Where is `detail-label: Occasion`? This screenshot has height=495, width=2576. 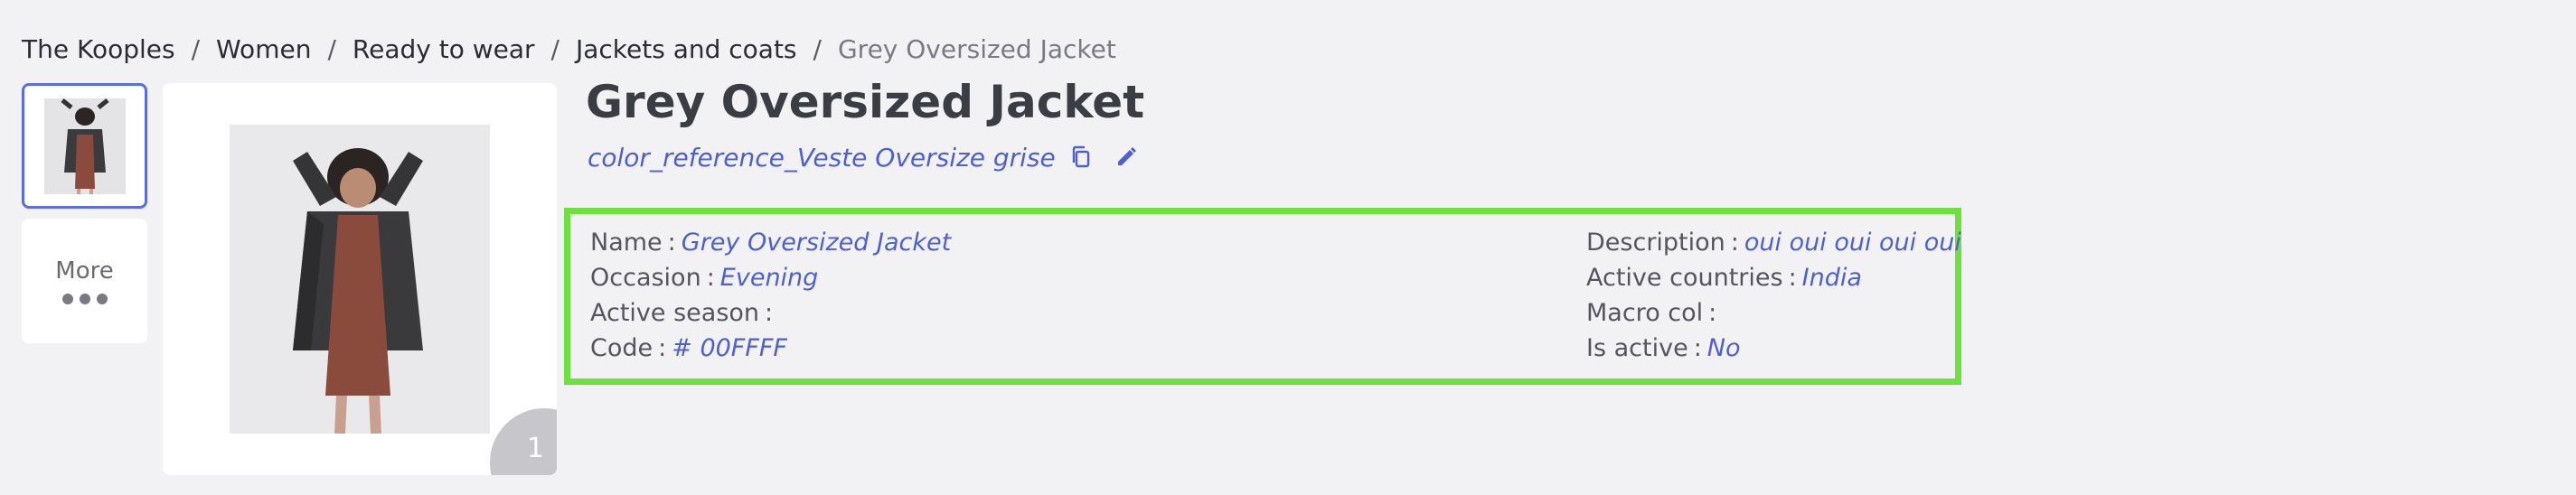 detail-label: Occasion is located at coordinates (646, 278).